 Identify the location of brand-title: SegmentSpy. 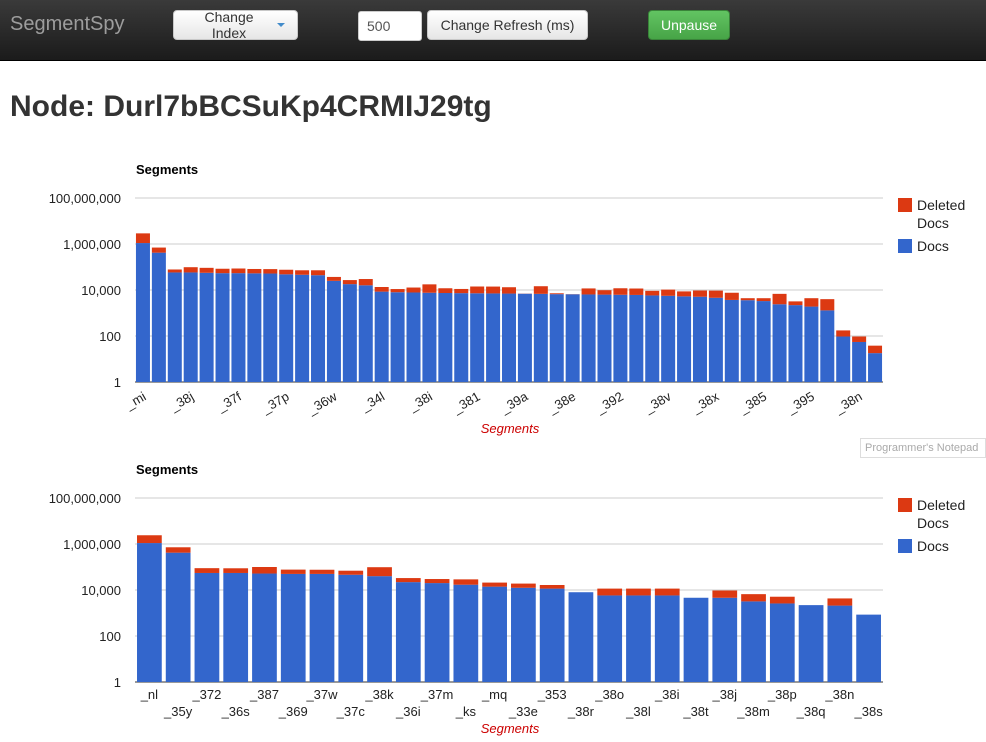
(67, 24).